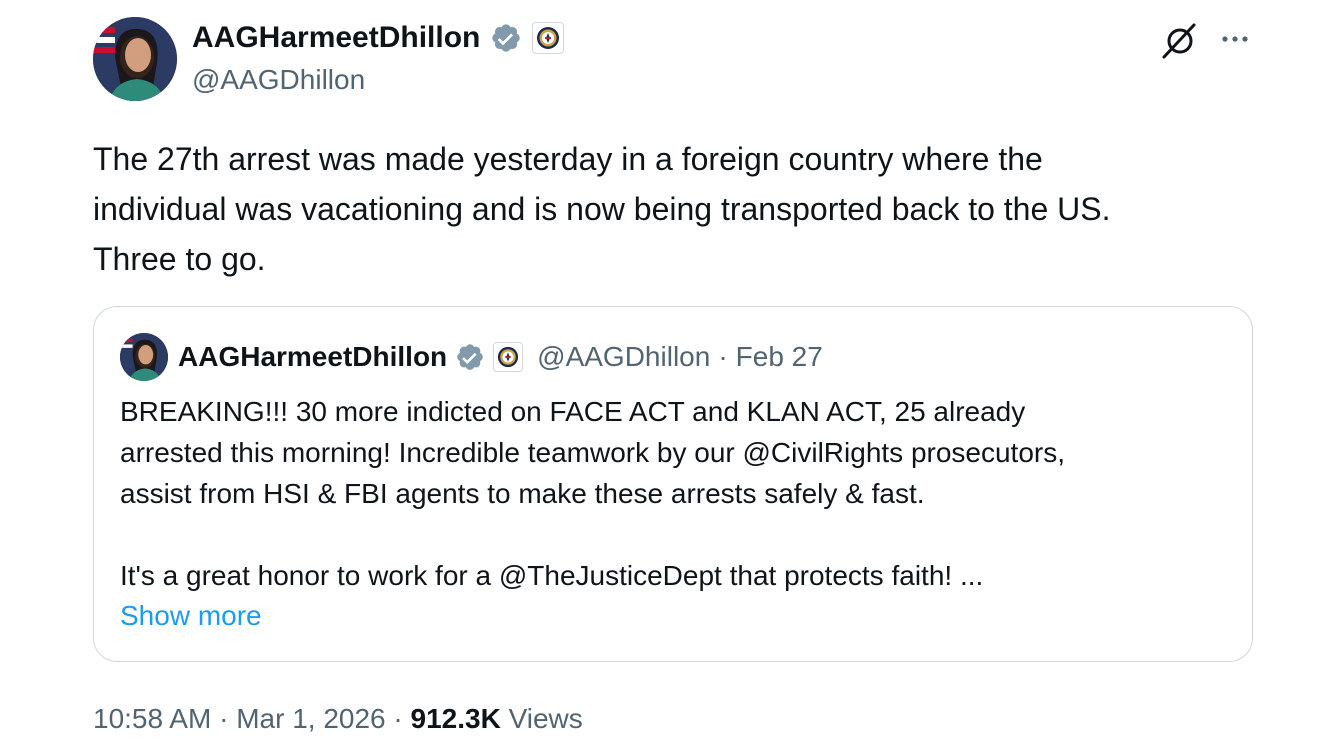 The width and height of the screenshot is (1338, 743). Describe the element at coordinates (191, 616) in the screenshot. I see `show-more-link: Show more` at that location.